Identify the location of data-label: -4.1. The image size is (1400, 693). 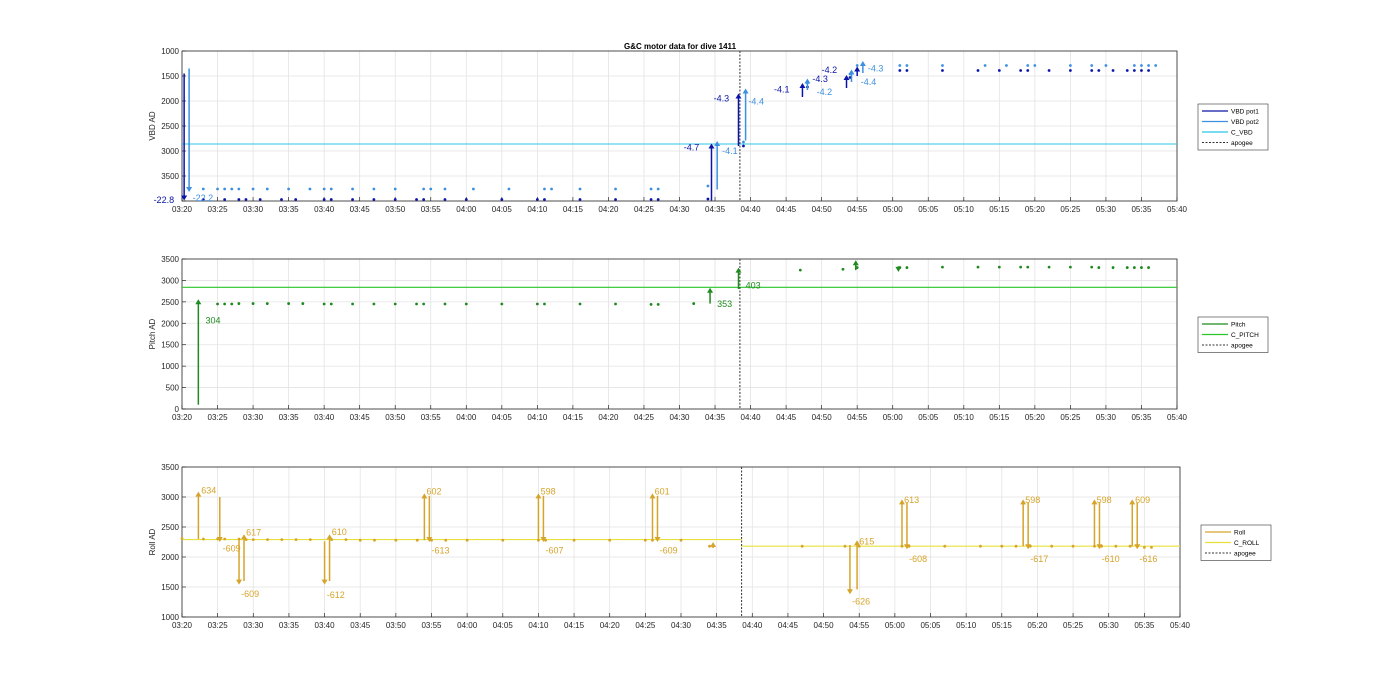
(782, 90).